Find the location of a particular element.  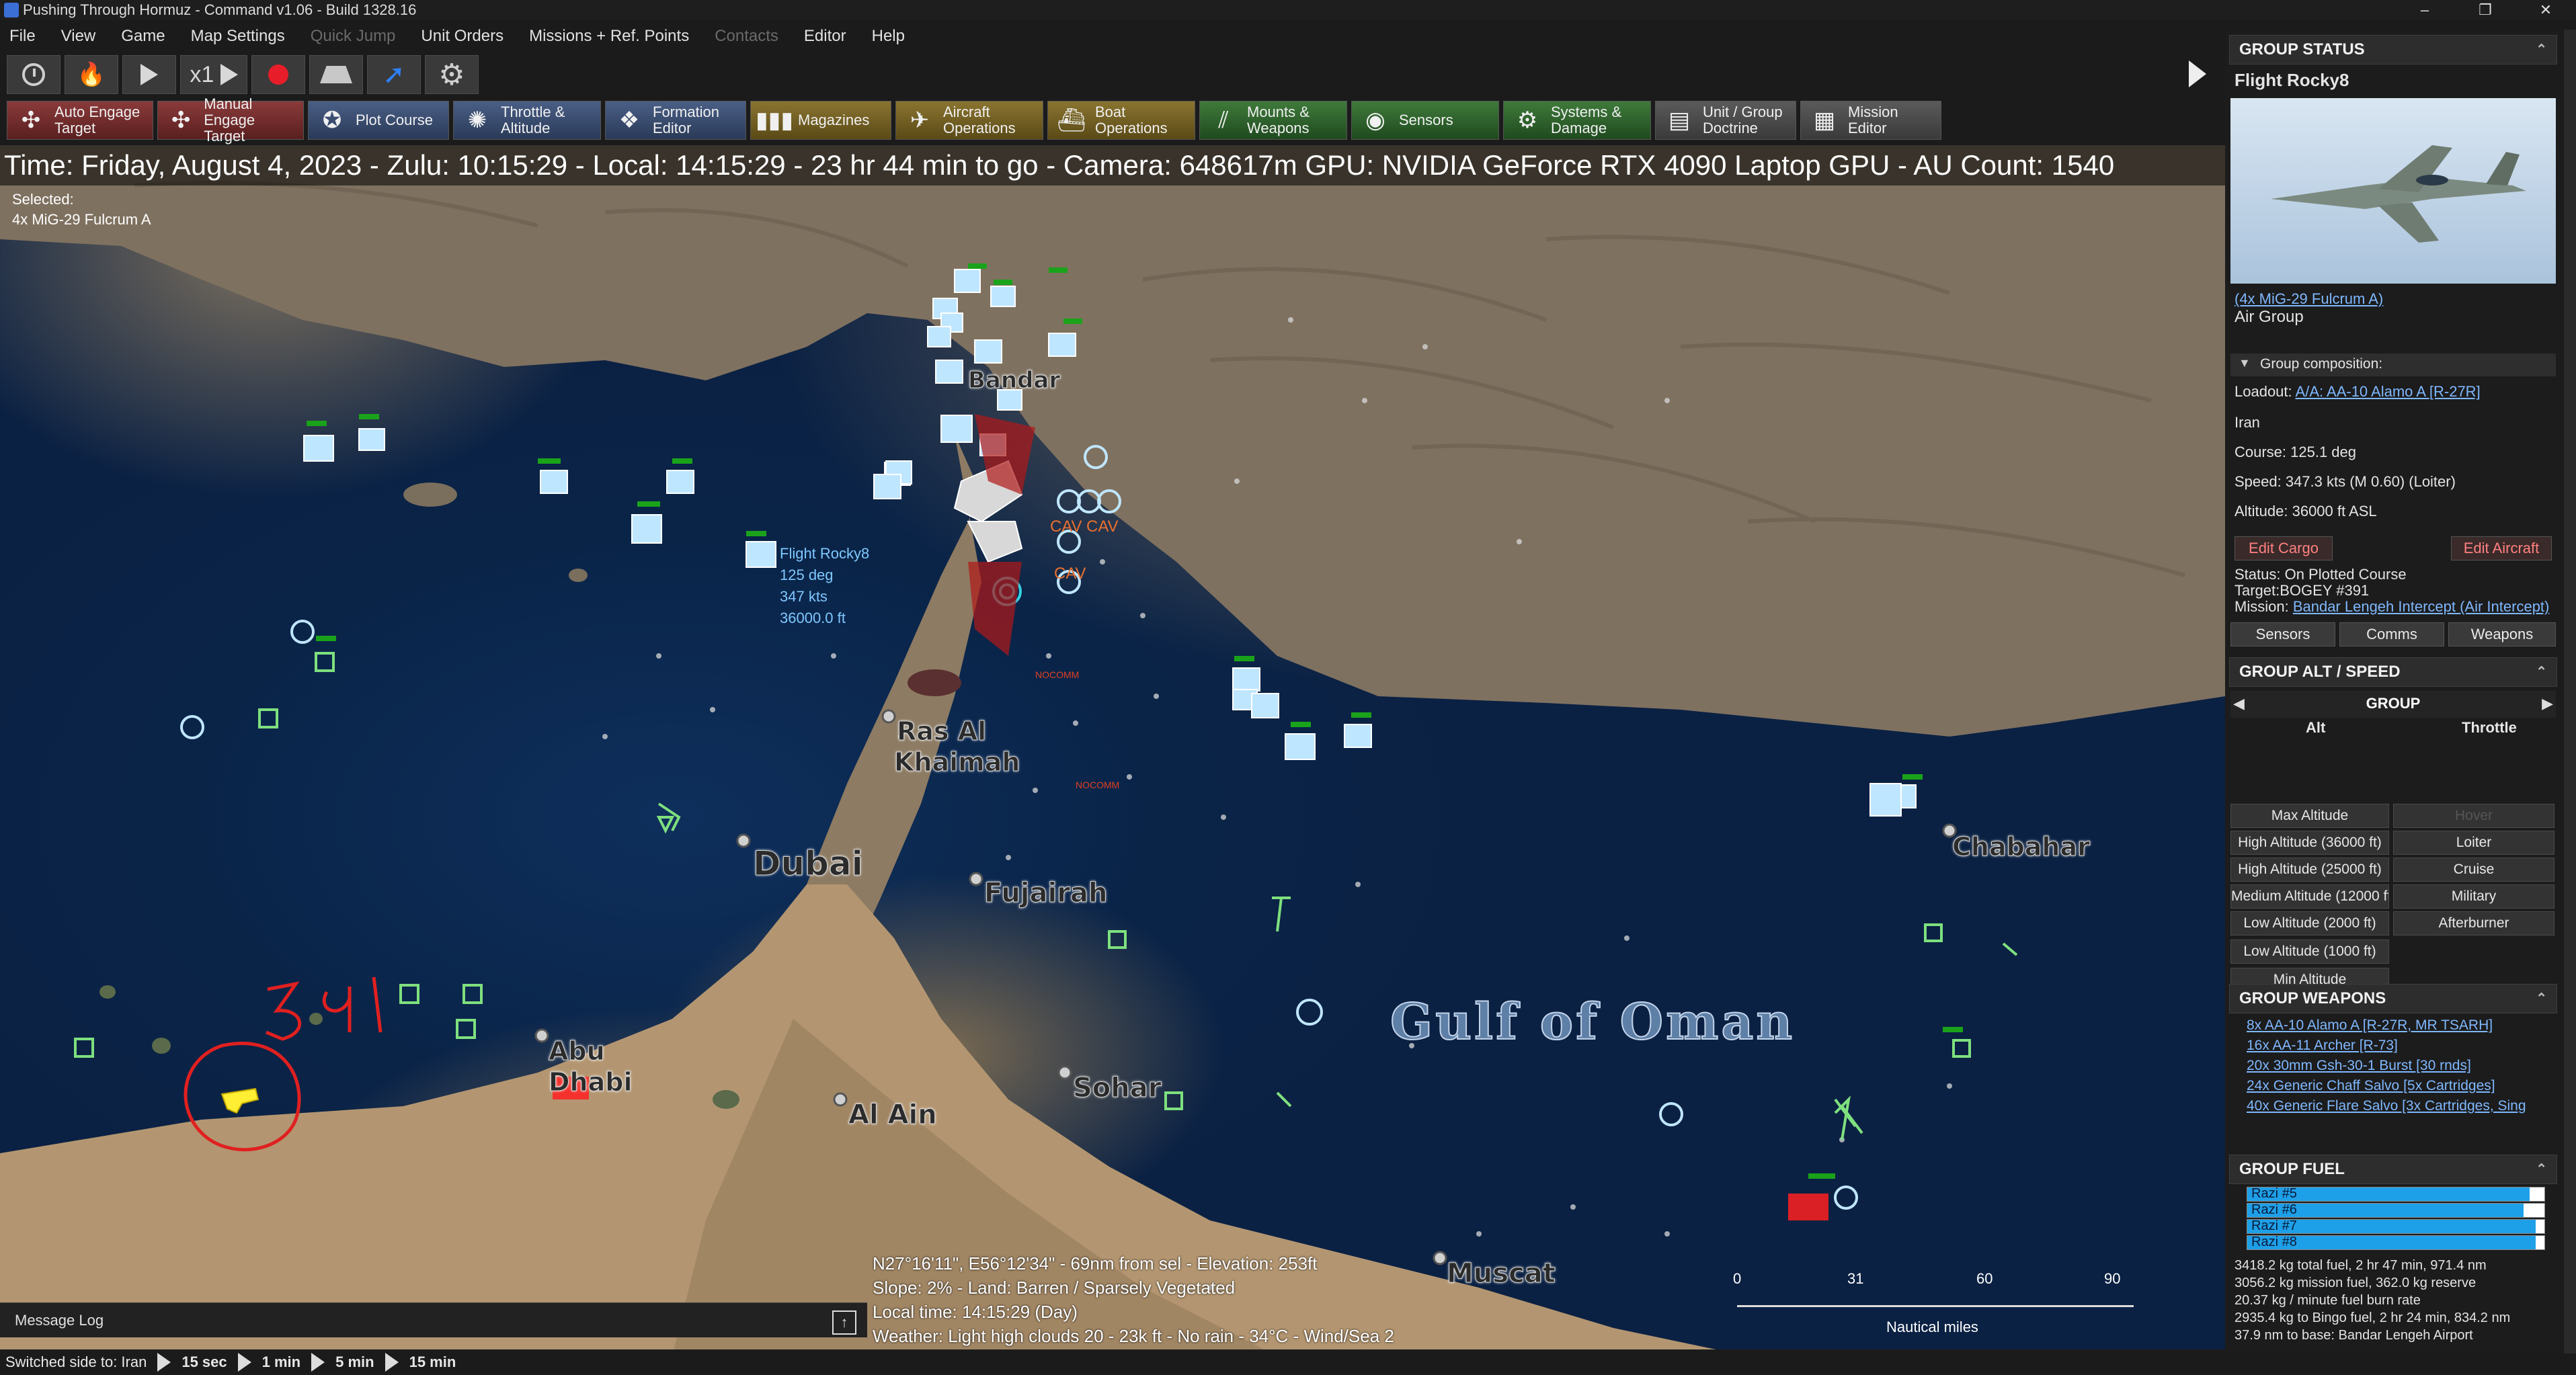

play-icon is located at coordinates (149, 74).